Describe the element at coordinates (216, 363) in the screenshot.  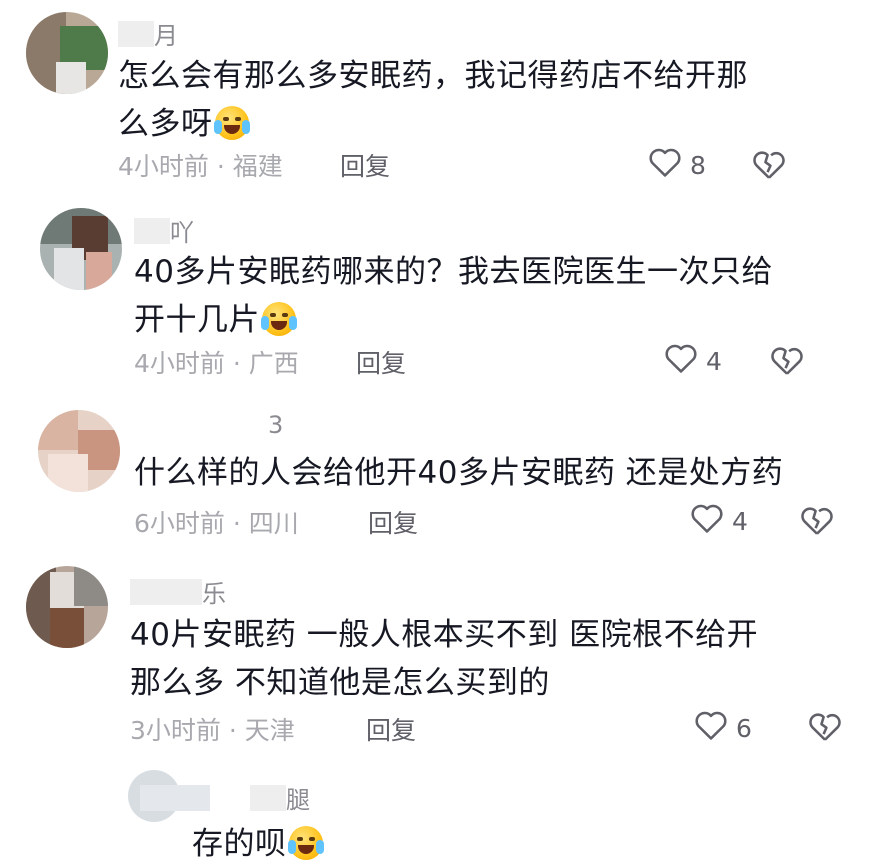
I see `comment-meta: 4小时前 · 广西` at that location.